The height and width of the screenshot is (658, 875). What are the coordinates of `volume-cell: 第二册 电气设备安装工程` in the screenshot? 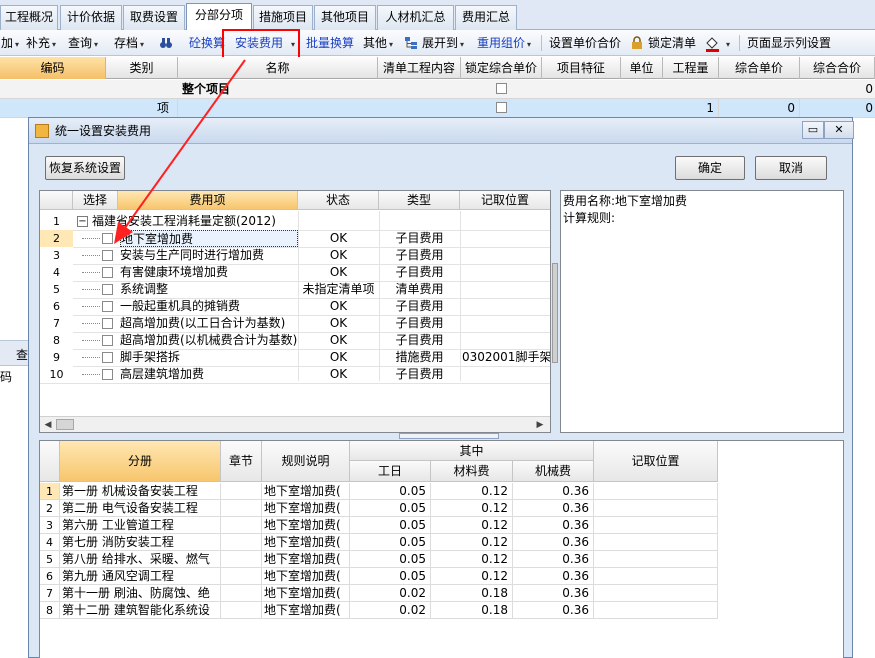 It's located at (140, 508).